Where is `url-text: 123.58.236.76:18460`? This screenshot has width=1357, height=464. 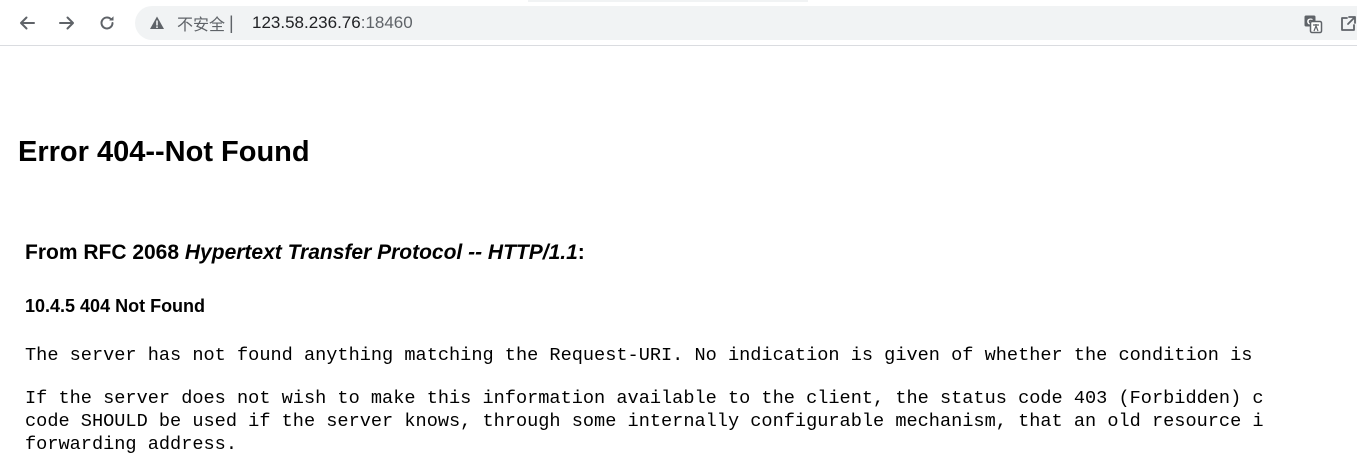 url-text: 123.58.236.76:18460 is located at coordinates (332, 23).